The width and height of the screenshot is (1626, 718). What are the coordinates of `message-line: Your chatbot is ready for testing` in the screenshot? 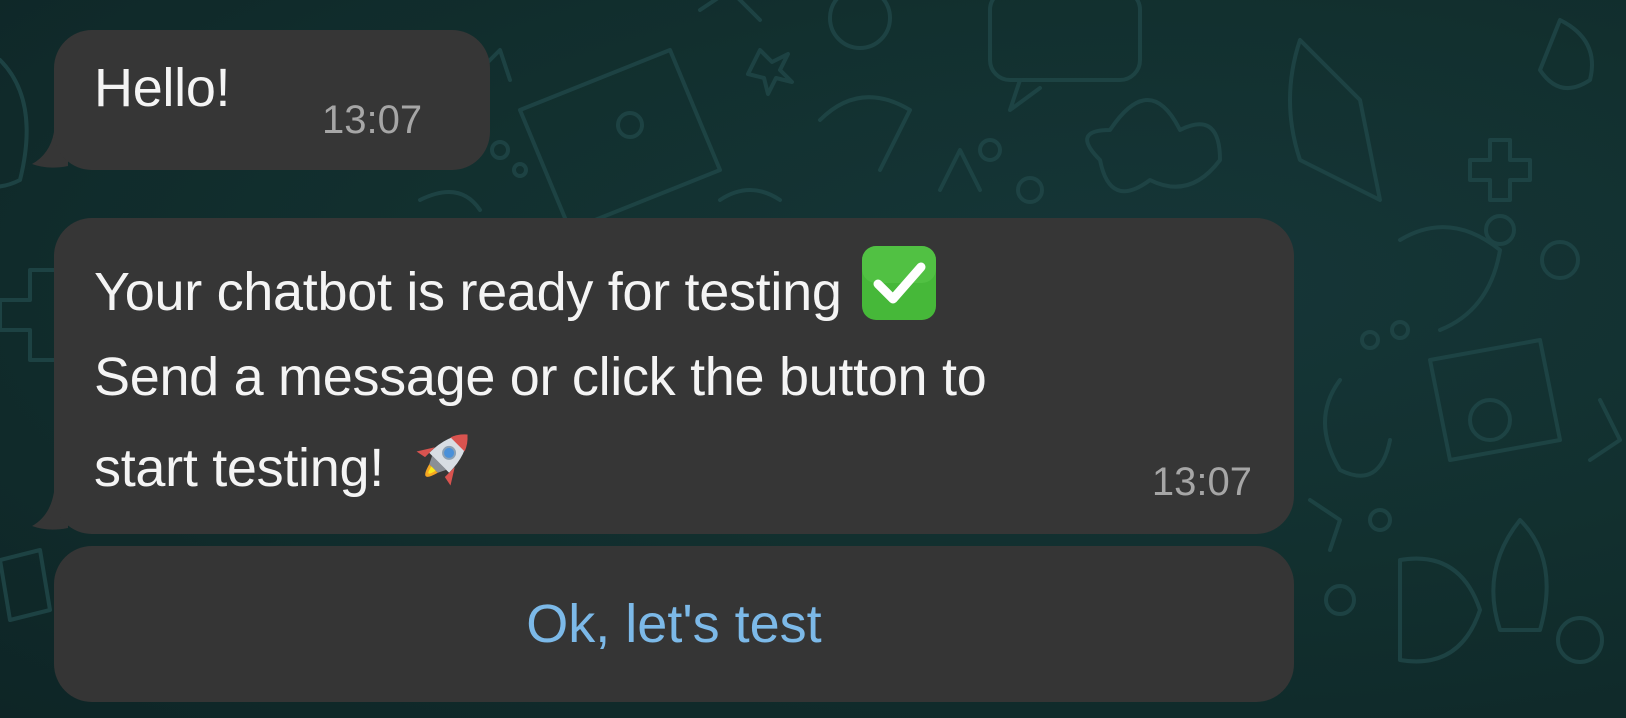 It's located at (540, 288).